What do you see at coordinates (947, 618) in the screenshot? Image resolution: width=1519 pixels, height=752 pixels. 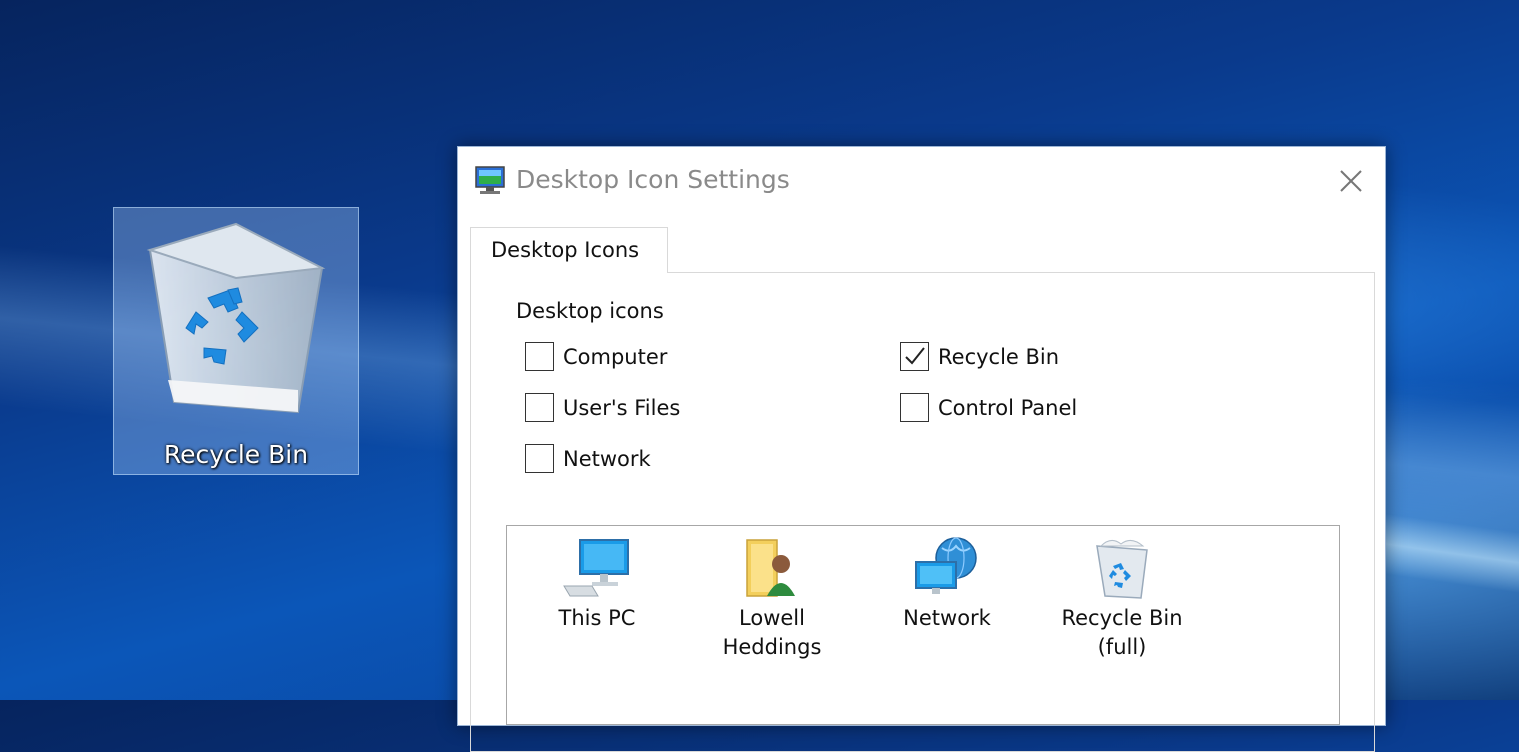 I see `preview-item-label: Network` at bounding box center [947, 618].